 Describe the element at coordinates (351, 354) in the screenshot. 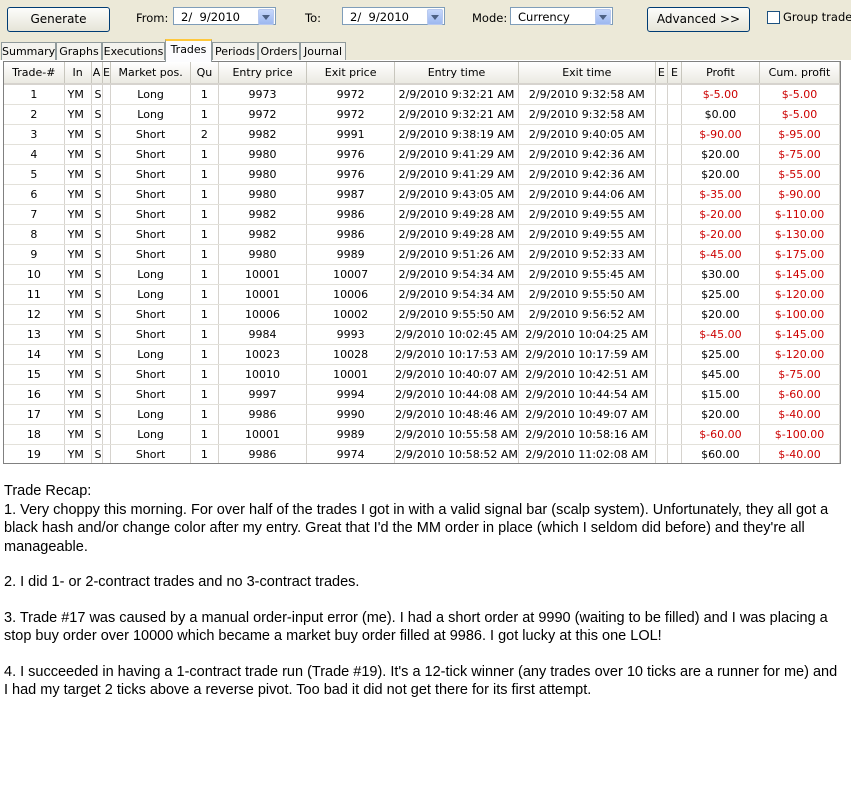

I see `table-cell: 10028` at that location.